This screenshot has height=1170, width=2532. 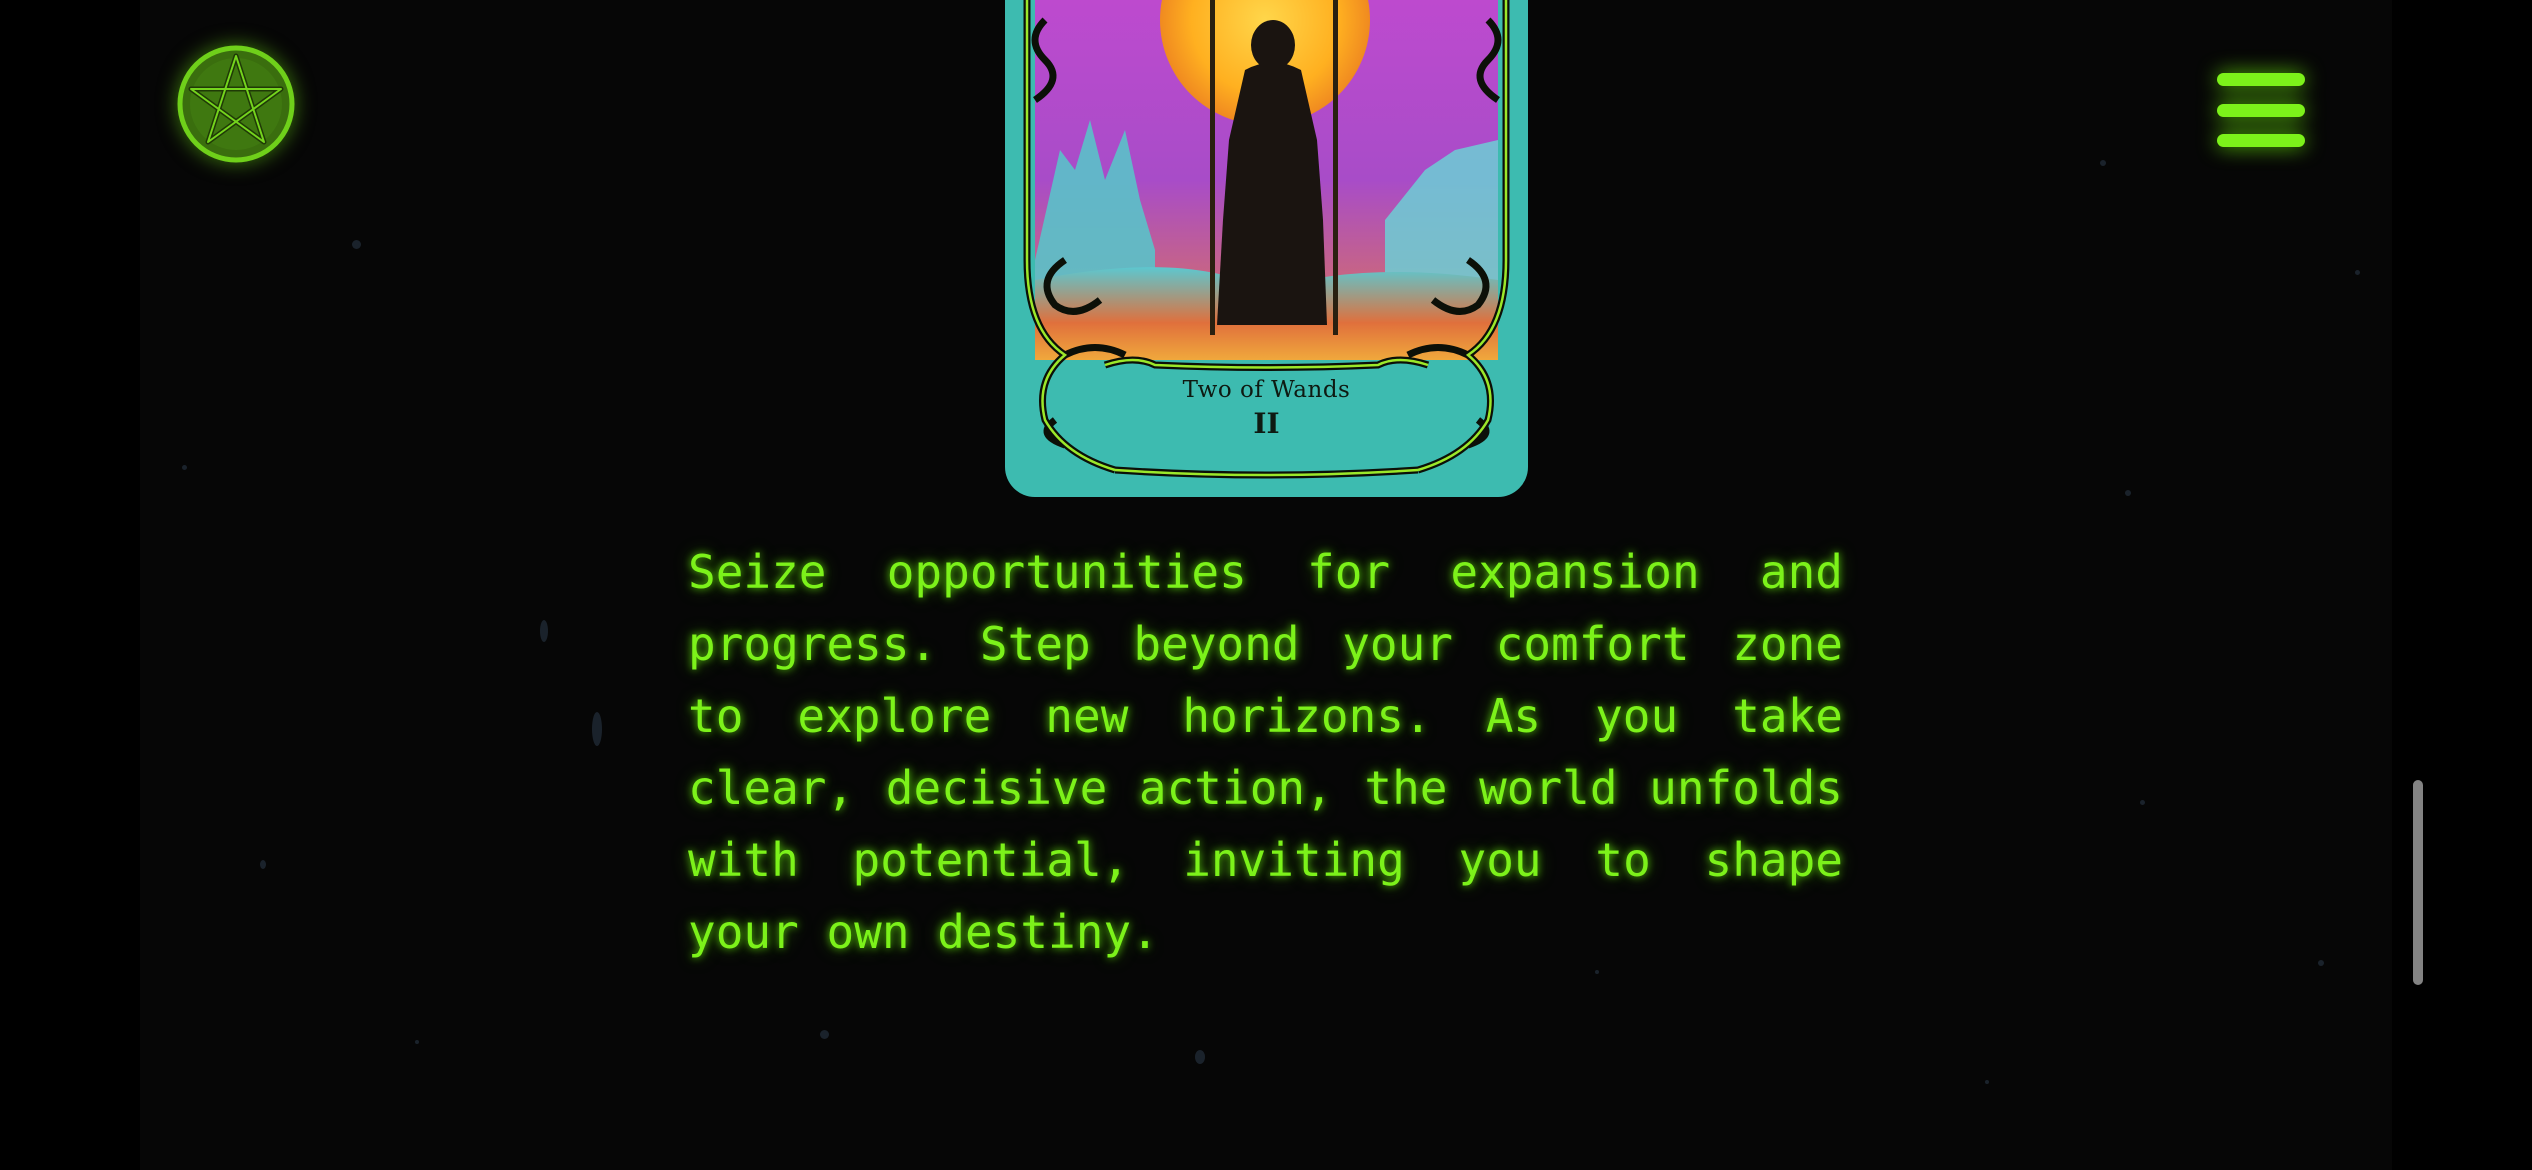 I want to click on hamburger-menu-button, so click(x=2261, y=110).